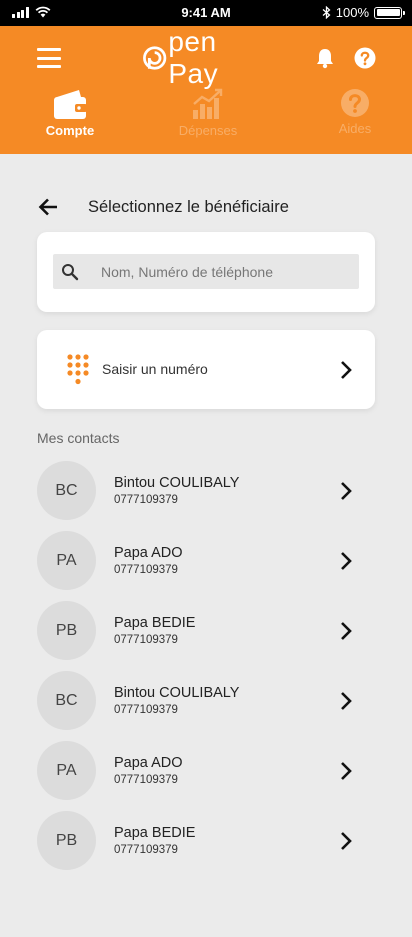 The width and height of the screenshot is (412, 937). What do you see at coordinates (389, 12) in the screenshot?
I see `battery-icon` at bounding box center [389, 12].